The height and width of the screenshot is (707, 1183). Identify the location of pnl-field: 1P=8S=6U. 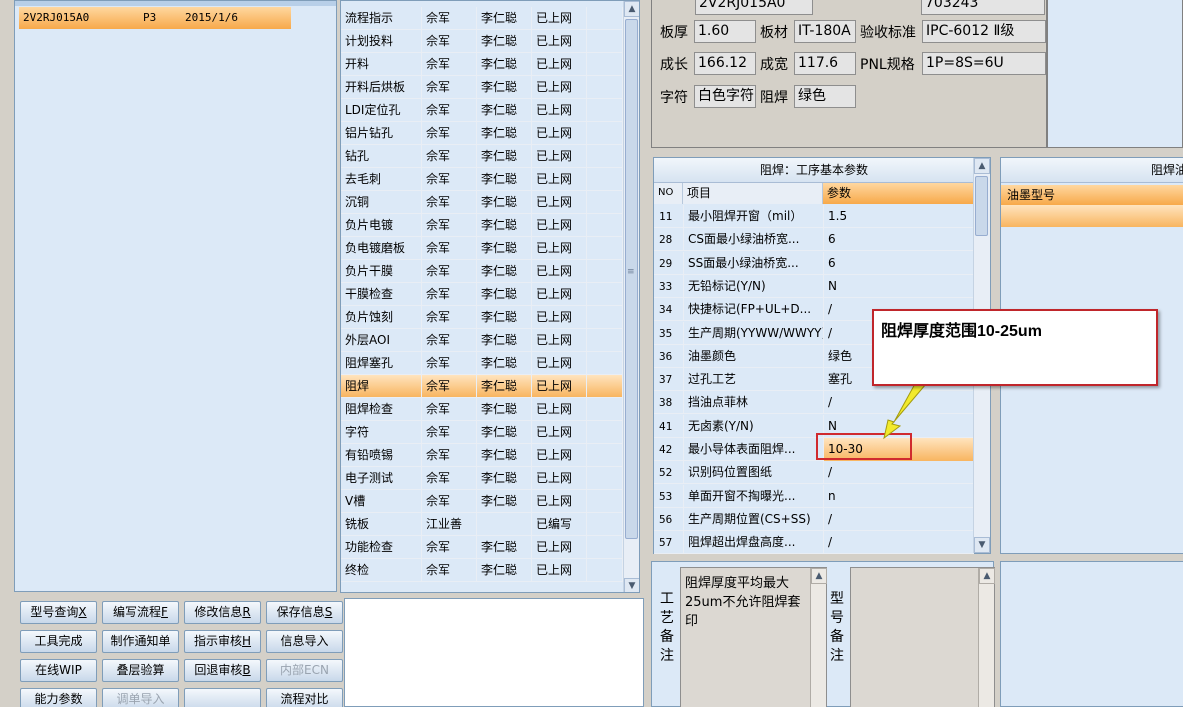
(984, 63).